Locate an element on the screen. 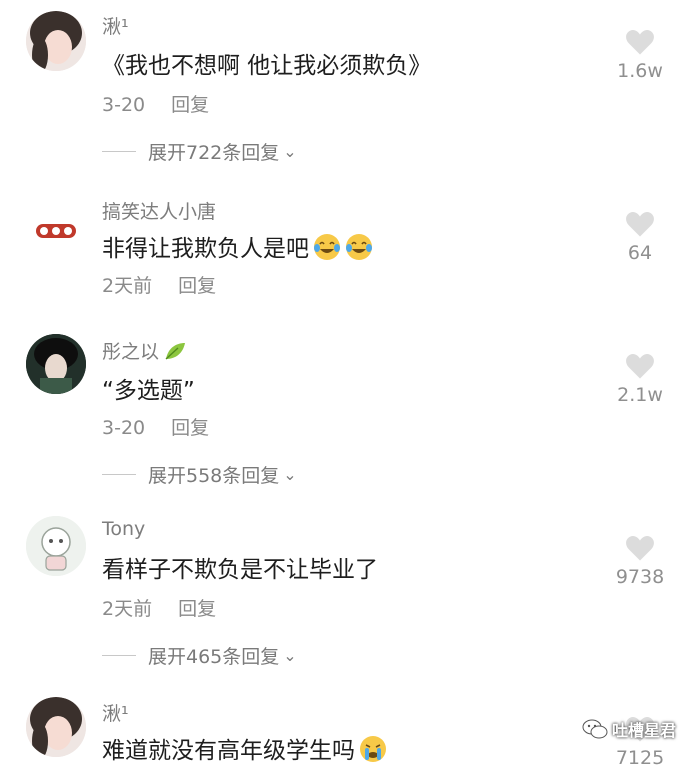 Image resolution: width=690 pixels, height=769 pixels. comment-text: 看样子不欺负是不让毕业了 is located at coordinates (240, 570).